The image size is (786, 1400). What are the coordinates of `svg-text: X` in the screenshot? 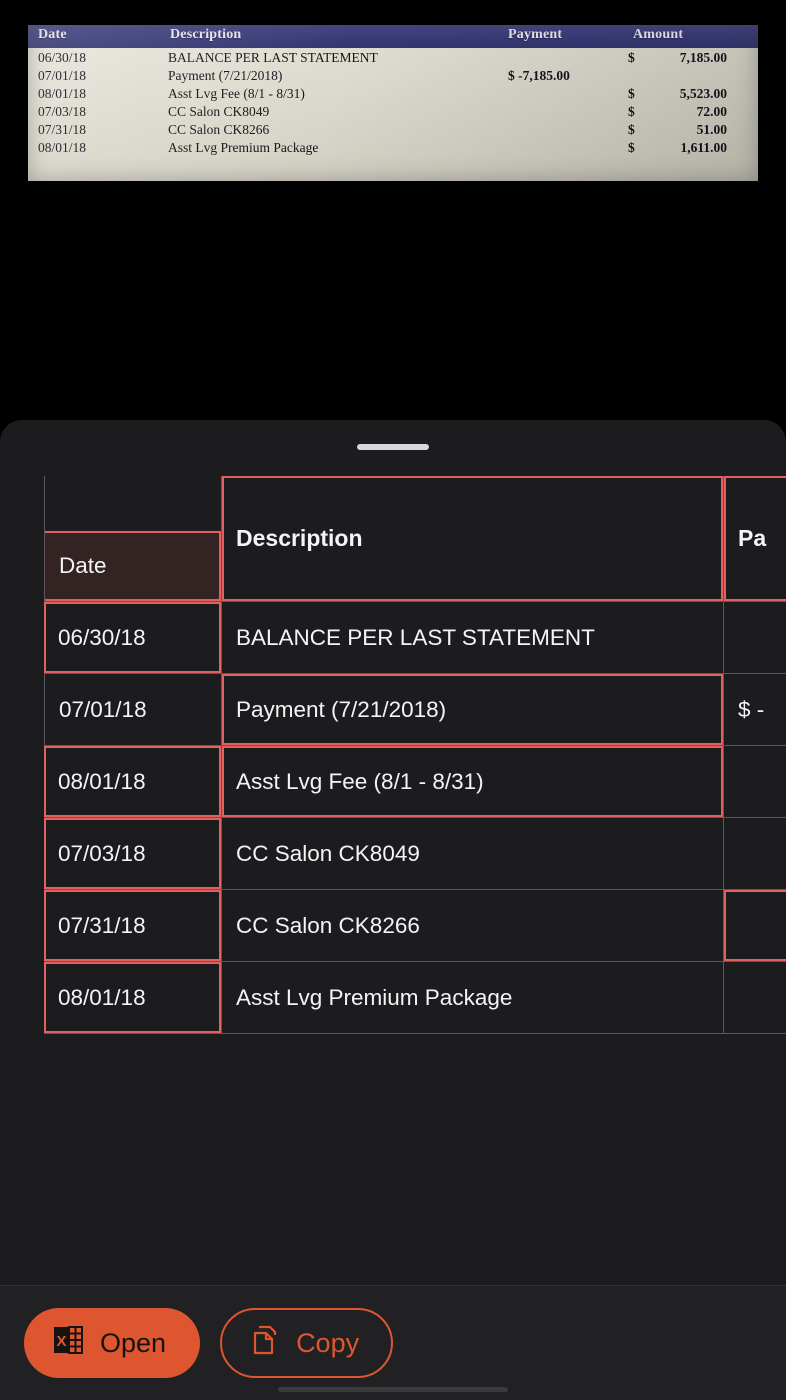 It's located at (61, 1341).